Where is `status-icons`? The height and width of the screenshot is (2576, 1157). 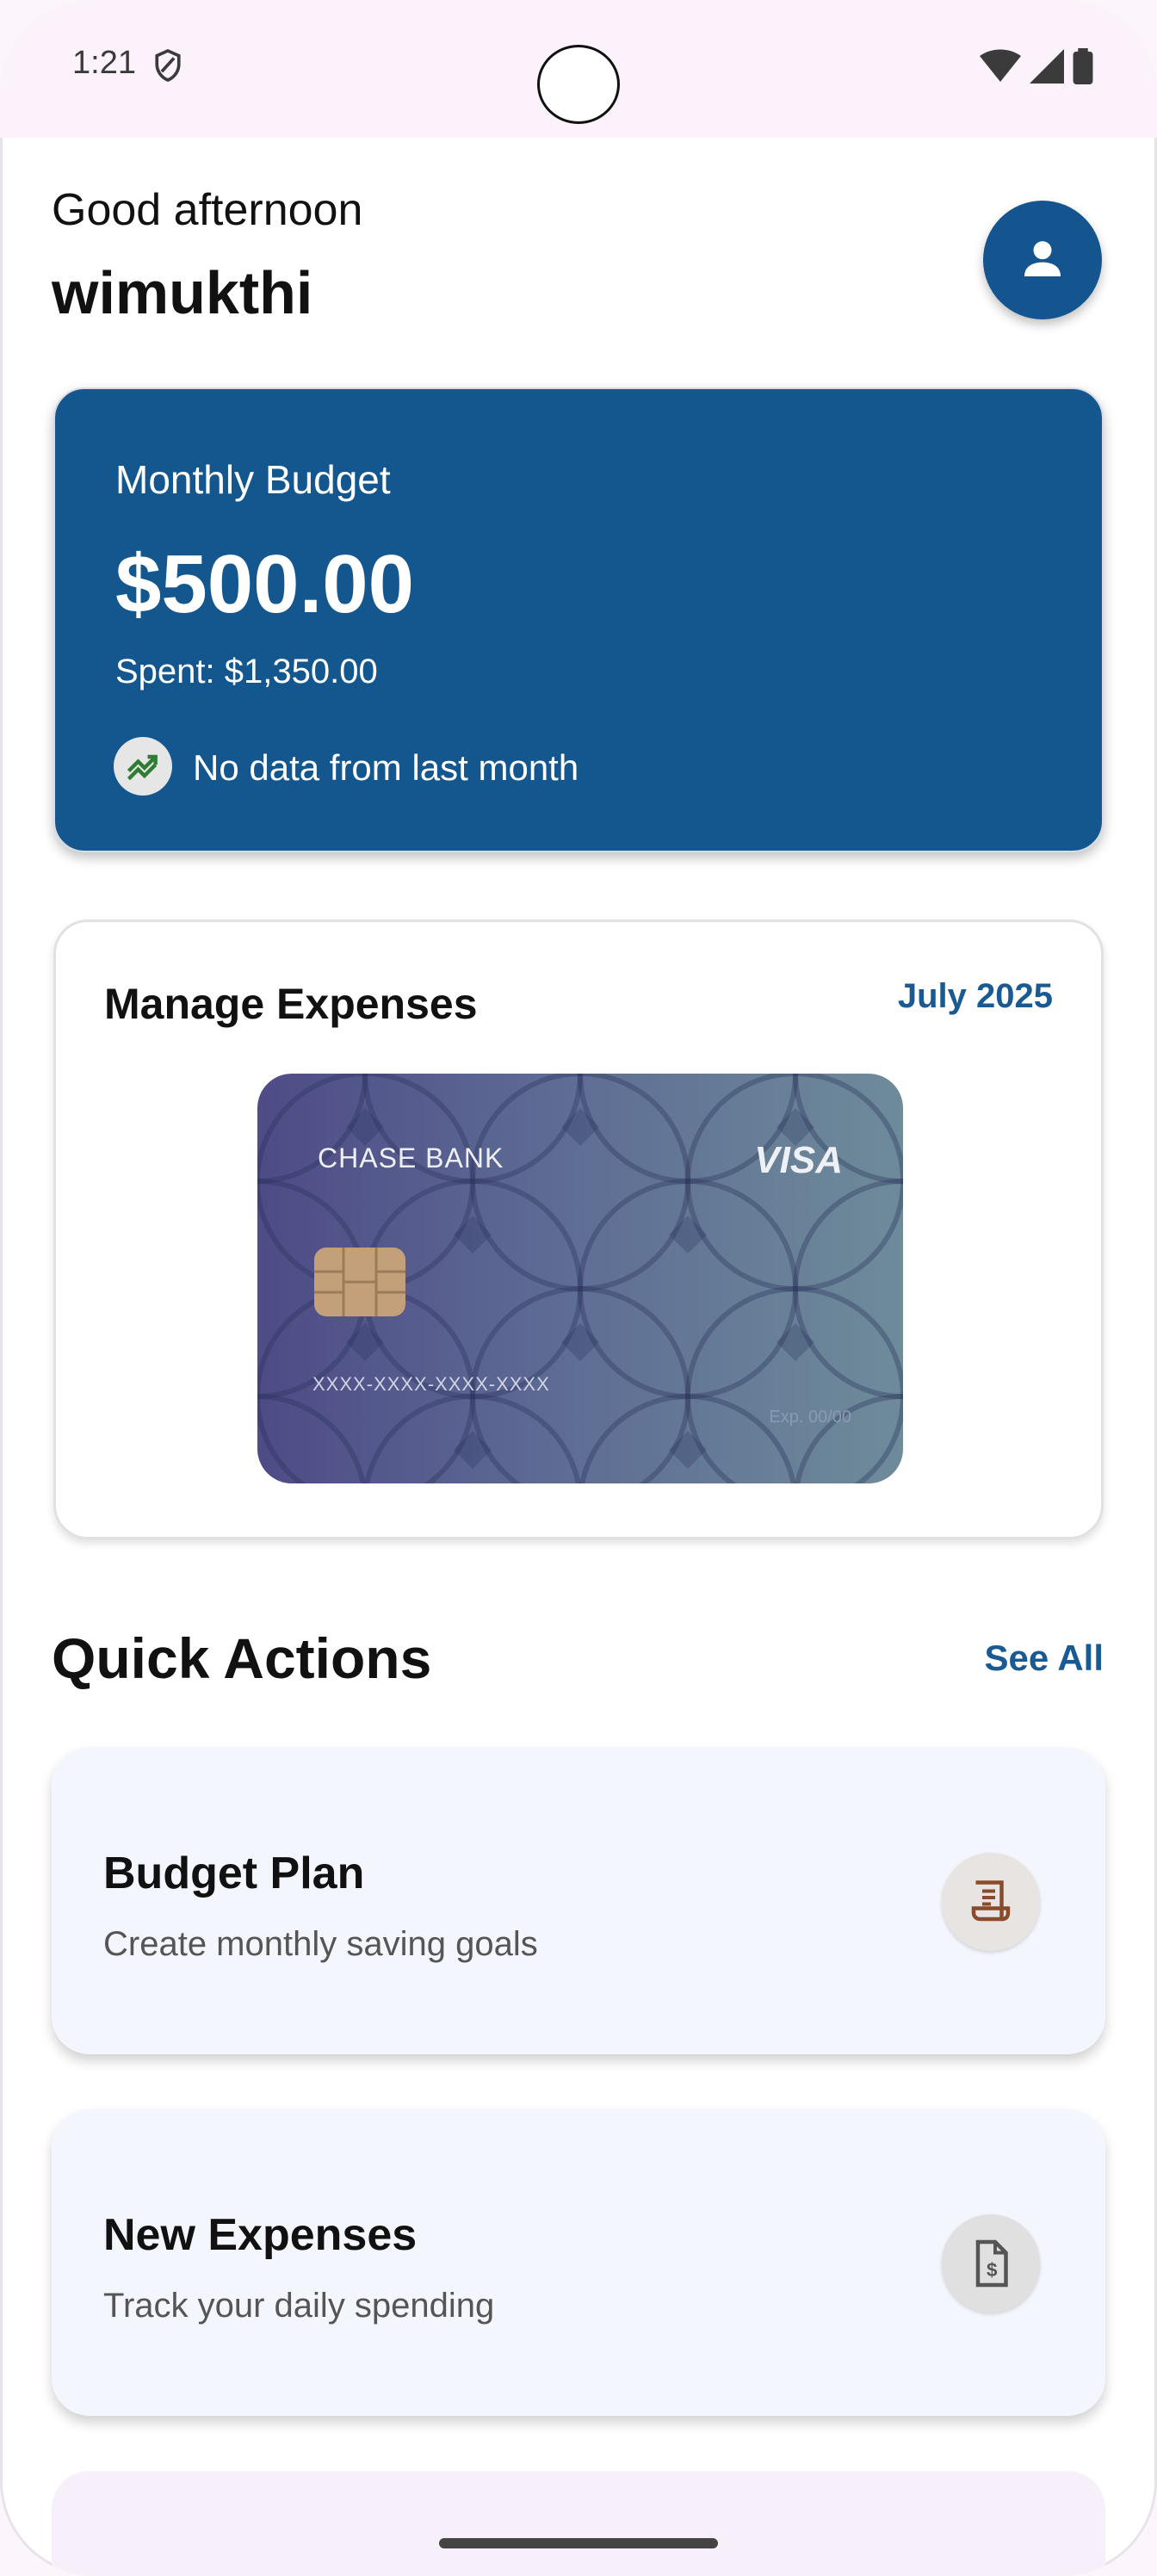 status-icons is located at coordinates (1036, 68).